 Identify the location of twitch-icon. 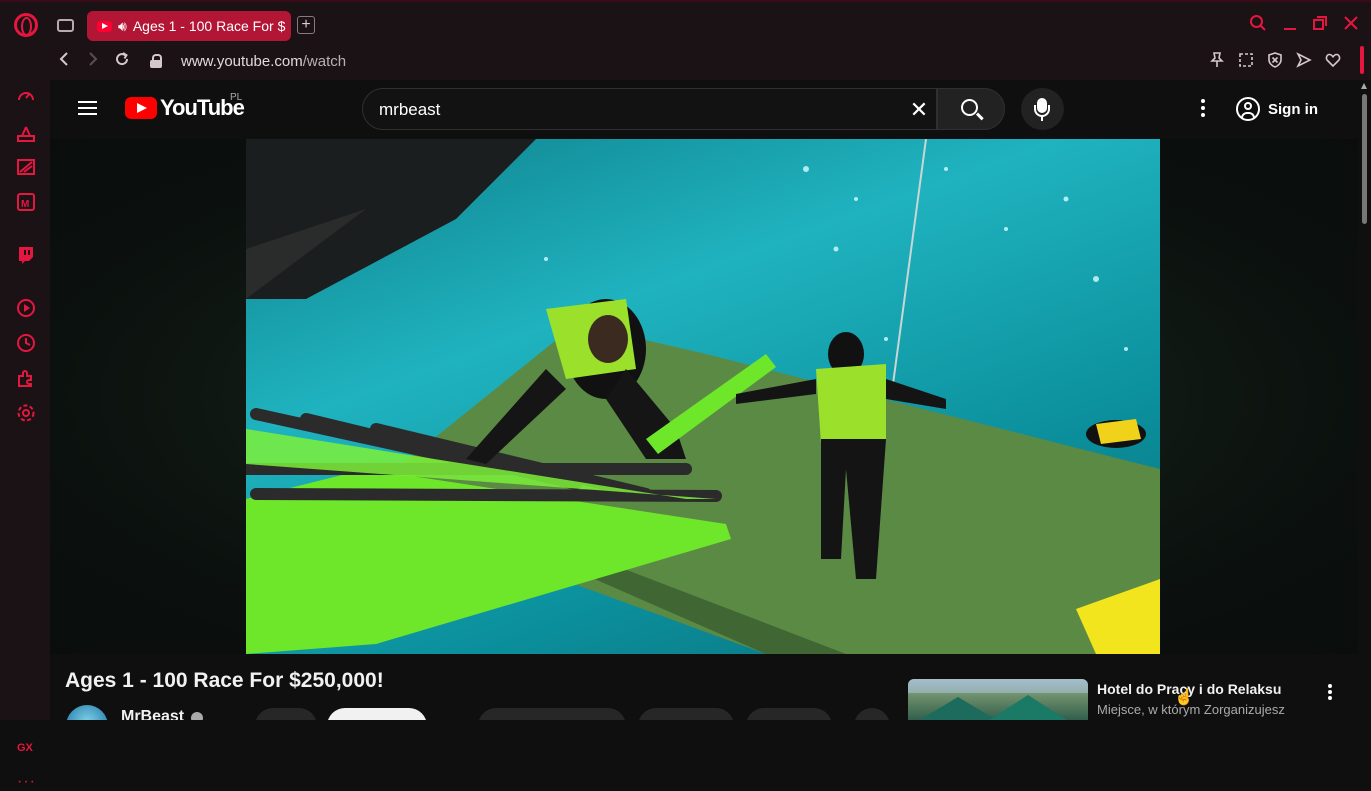
(26, 256).